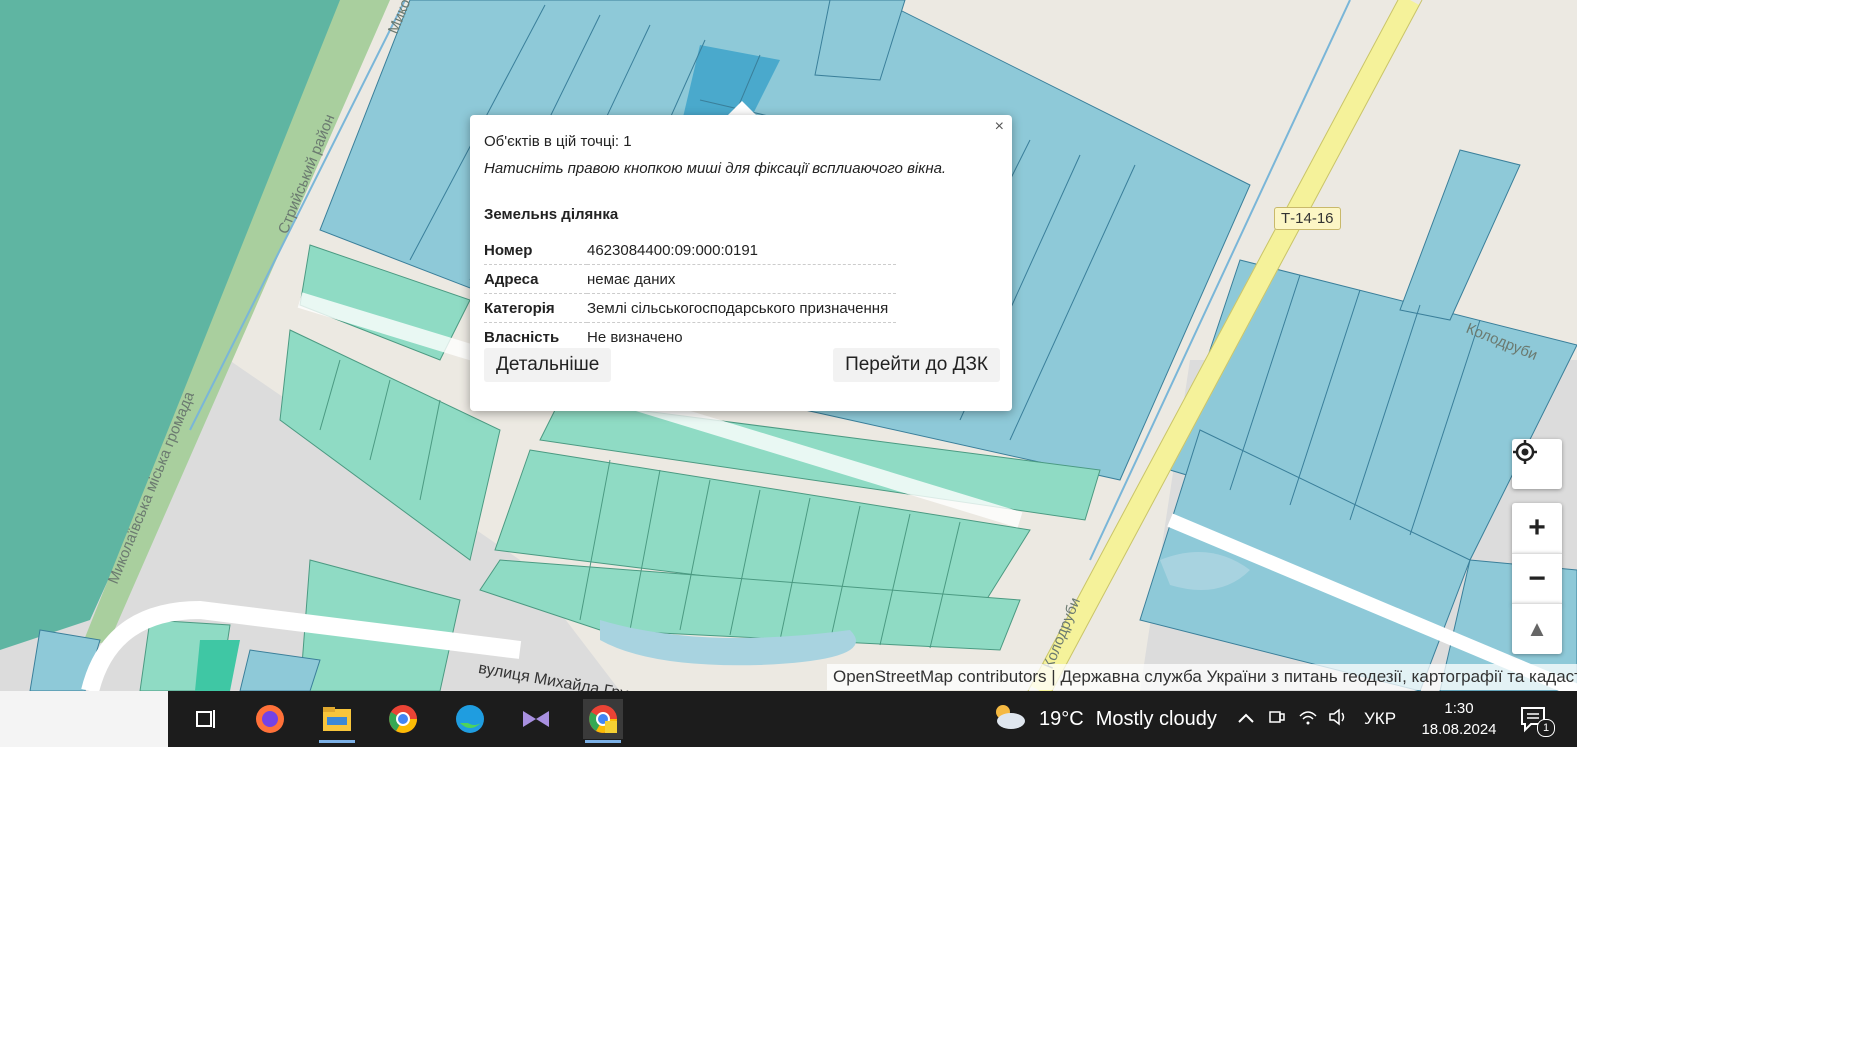 The height and width of the screenshot is (1040, 1850). I want to click on clock-time: 1:30, so click(1459, 708).